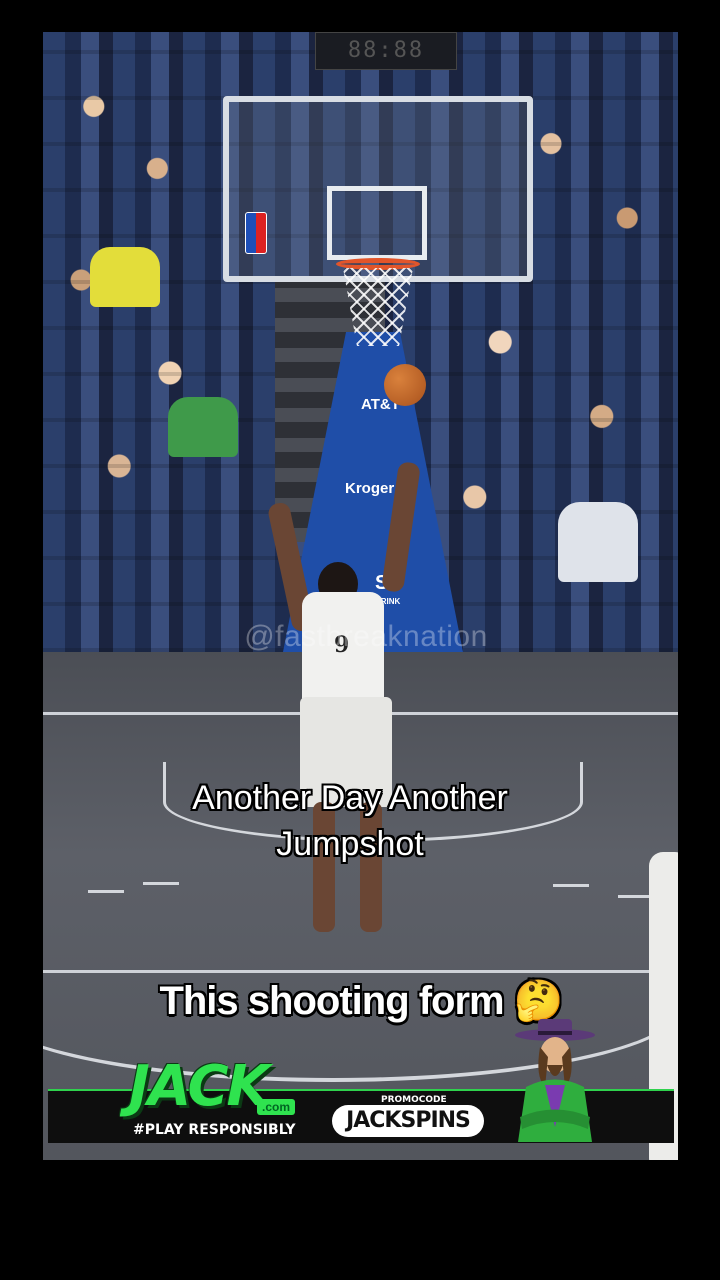  What do you see at coordinates (414, 1100) in the screenshot?
I see `promo-code-label: PROMOCODE` at bounding box center [414, 1100].